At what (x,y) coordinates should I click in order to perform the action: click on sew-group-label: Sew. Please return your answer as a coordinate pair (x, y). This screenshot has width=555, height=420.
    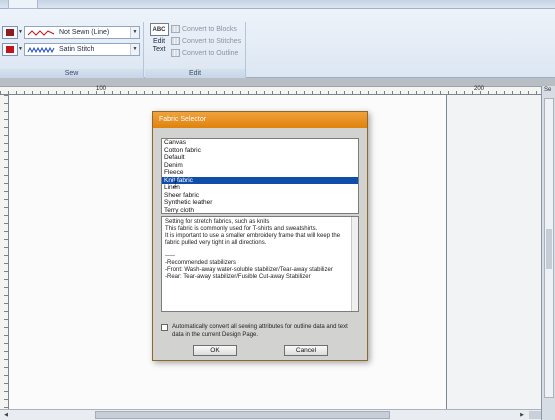
    Looking at the image, I should click on (71, 73).